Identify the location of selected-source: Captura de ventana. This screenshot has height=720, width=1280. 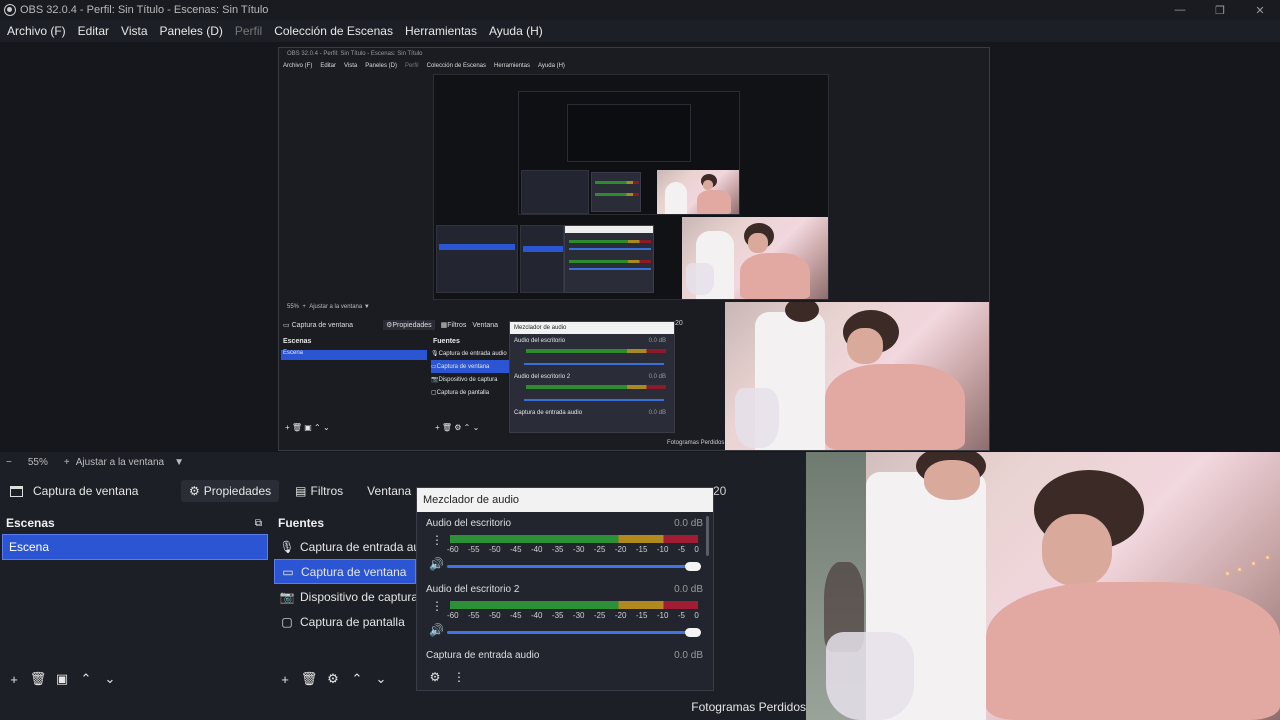
(87, 491).